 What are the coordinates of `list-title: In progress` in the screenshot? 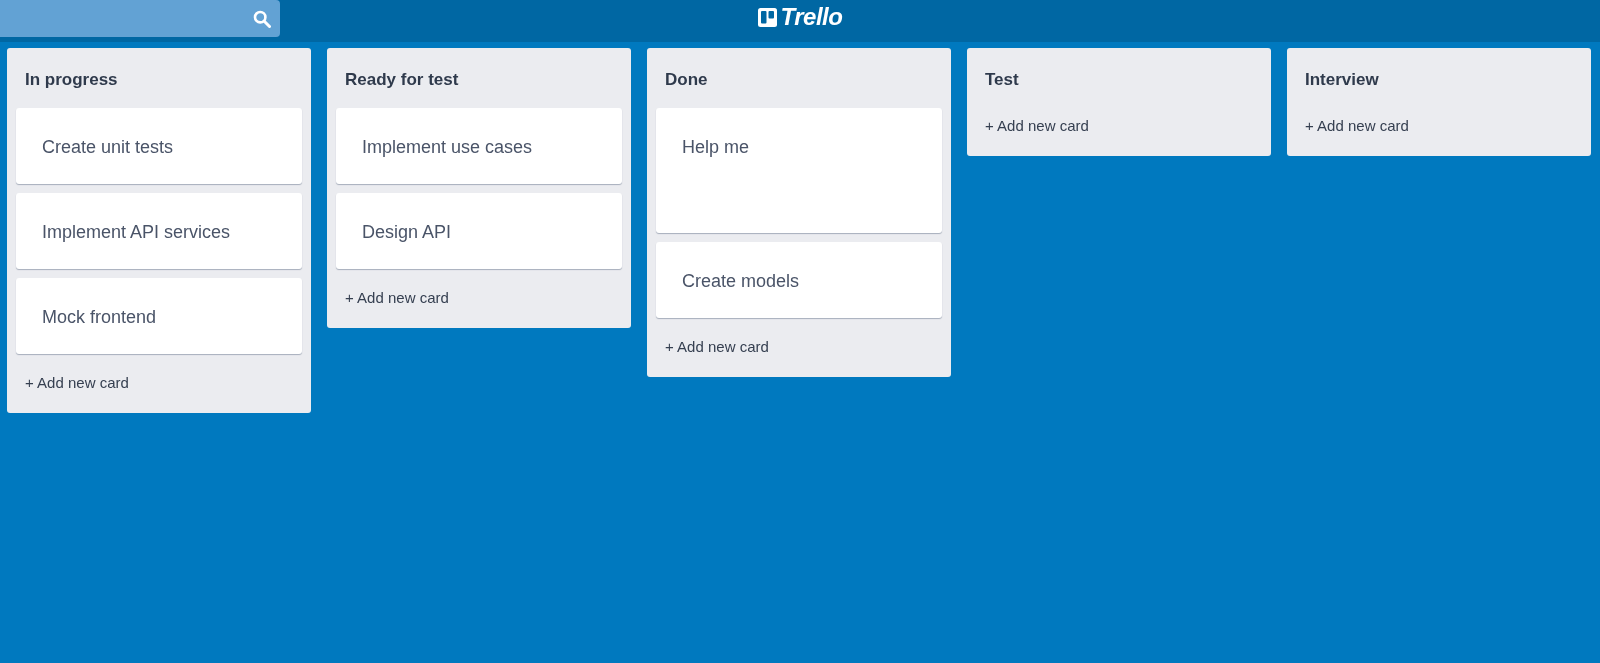 It's located at (71, 80).